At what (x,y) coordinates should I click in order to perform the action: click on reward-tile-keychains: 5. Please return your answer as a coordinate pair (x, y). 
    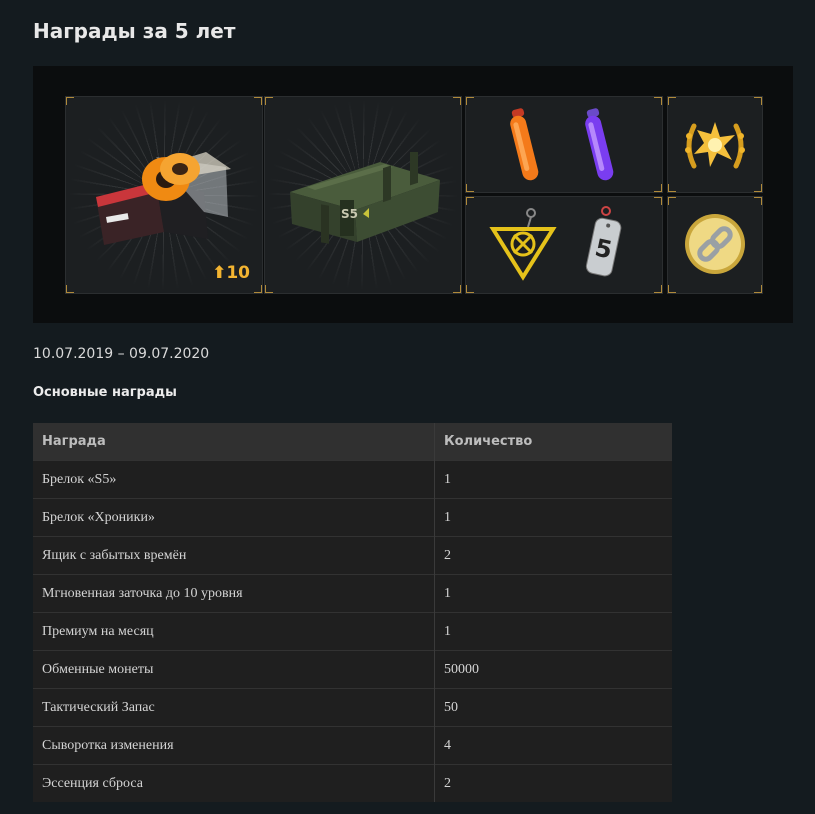
    Looking at the image, I should click on (564, 245).